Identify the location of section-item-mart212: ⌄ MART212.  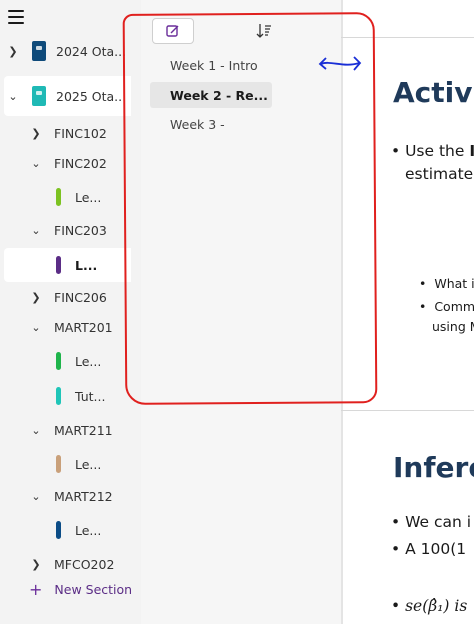
(56, 496).